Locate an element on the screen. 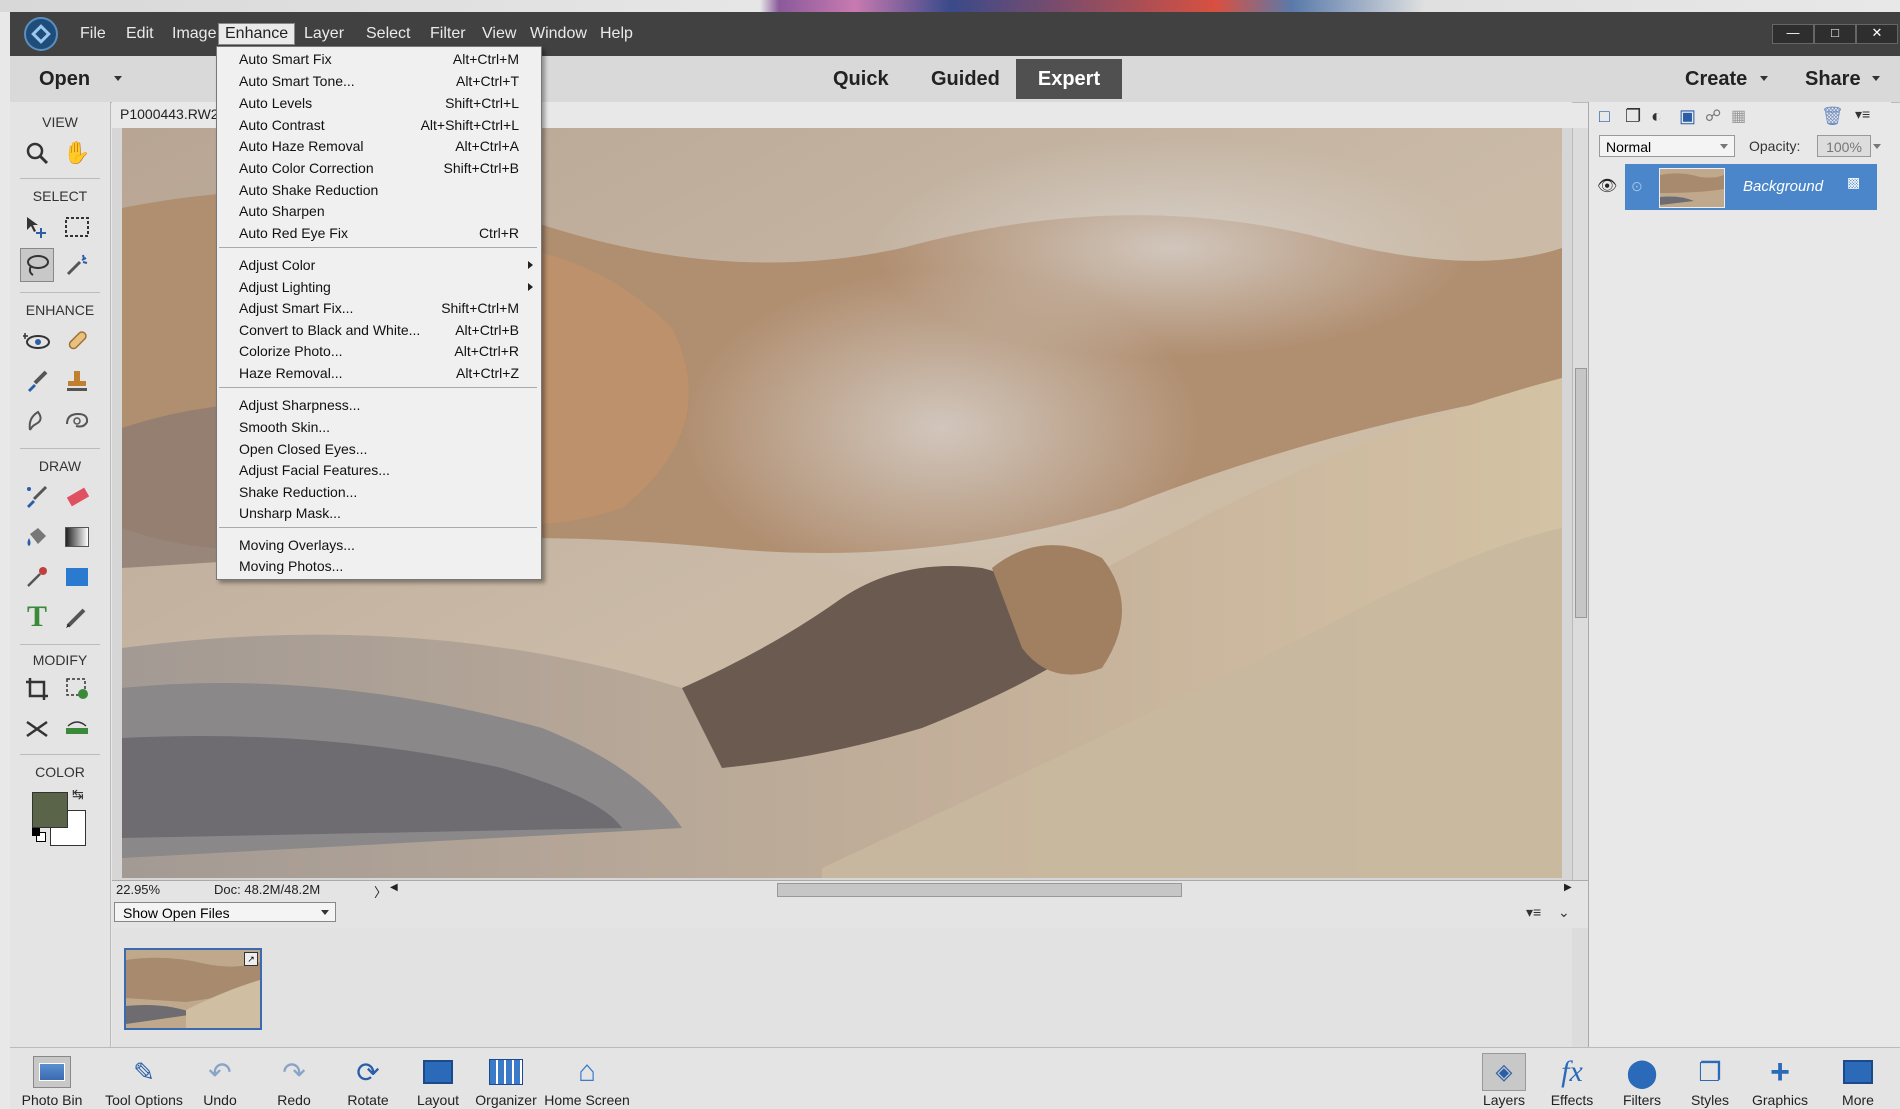 Image resolution: width=1900 pixels, height=1109 pixels. vertical-scrollbar-thumb is located at coordinates (1581, 493).